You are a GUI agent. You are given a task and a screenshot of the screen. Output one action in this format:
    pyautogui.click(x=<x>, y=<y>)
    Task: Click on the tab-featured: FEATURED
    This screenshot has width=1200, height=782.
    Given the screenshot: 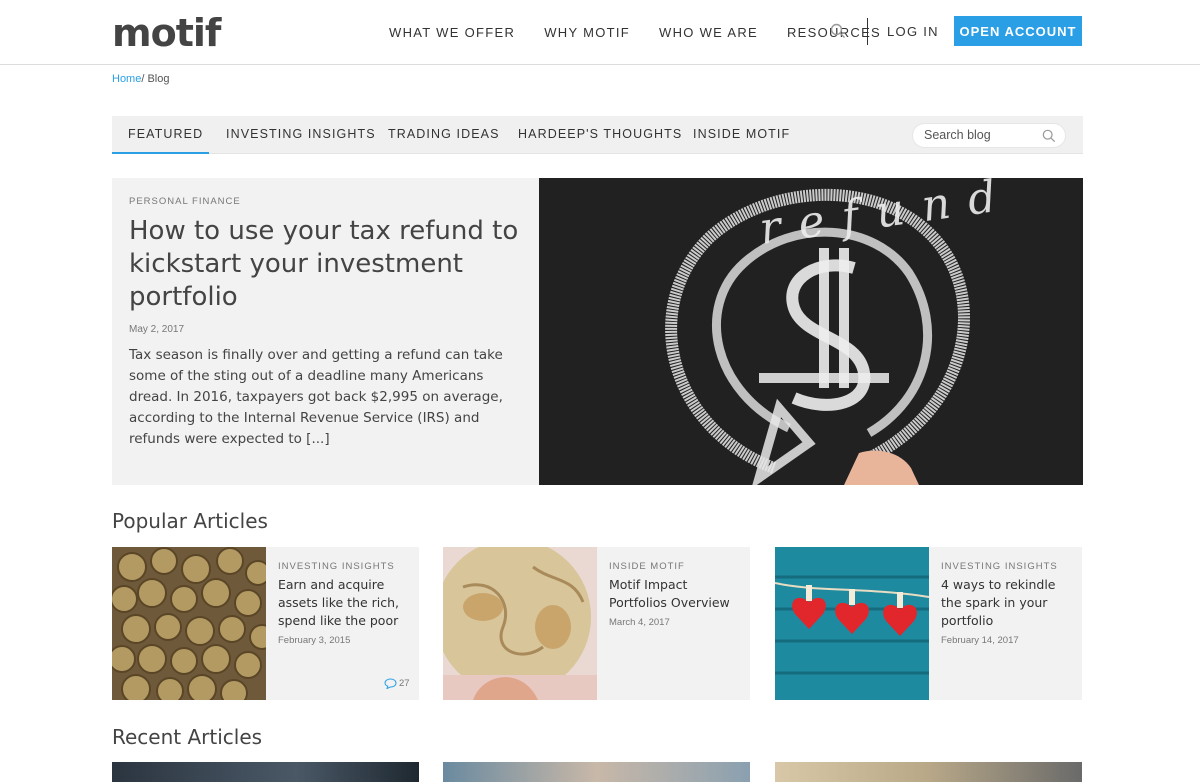 What is the action you would take?
    pyautogui.click(x=160, y=135)
    